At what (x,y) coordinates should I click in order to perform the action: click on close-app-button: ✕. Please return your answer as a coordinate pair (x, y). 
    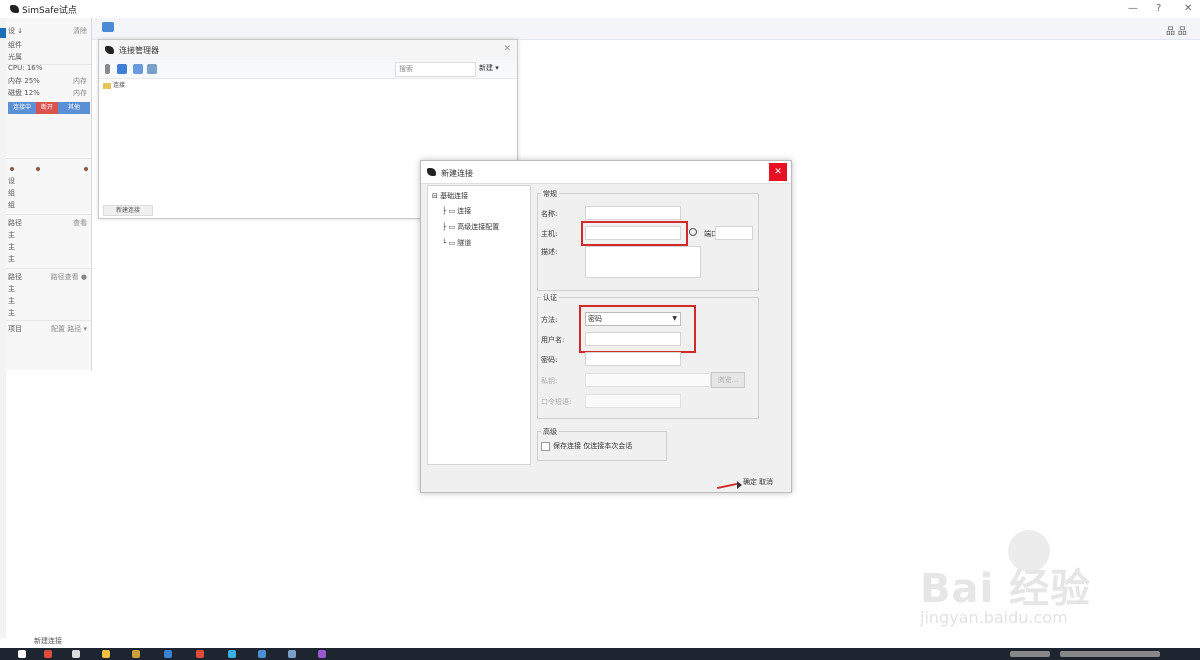
    Looking at the image, I should click on (1188, 8).